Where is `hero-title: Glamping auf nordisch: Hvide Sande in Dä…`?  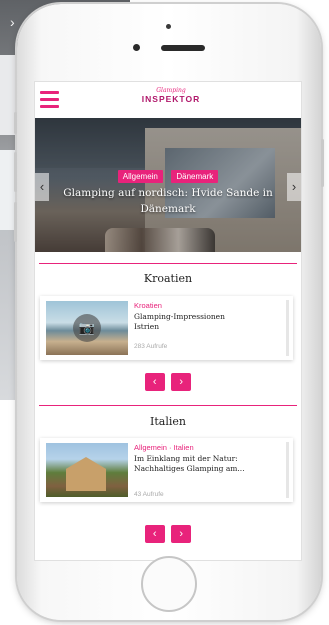
hero-title: Glamping auf nordisch: Hvide Sande in Dä… is located at coordinates (168, 201).